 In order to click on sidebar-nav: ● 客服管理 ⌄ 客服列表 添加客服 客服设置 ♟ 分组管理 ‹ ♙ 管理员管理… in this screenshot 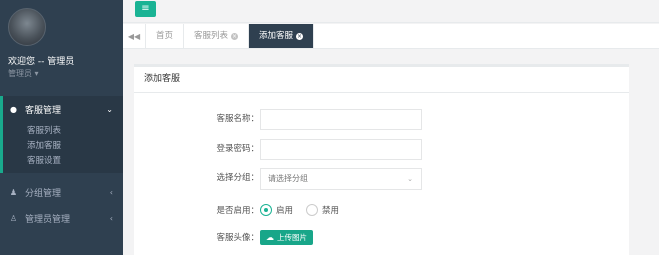, I will do `click(61, 163)`.